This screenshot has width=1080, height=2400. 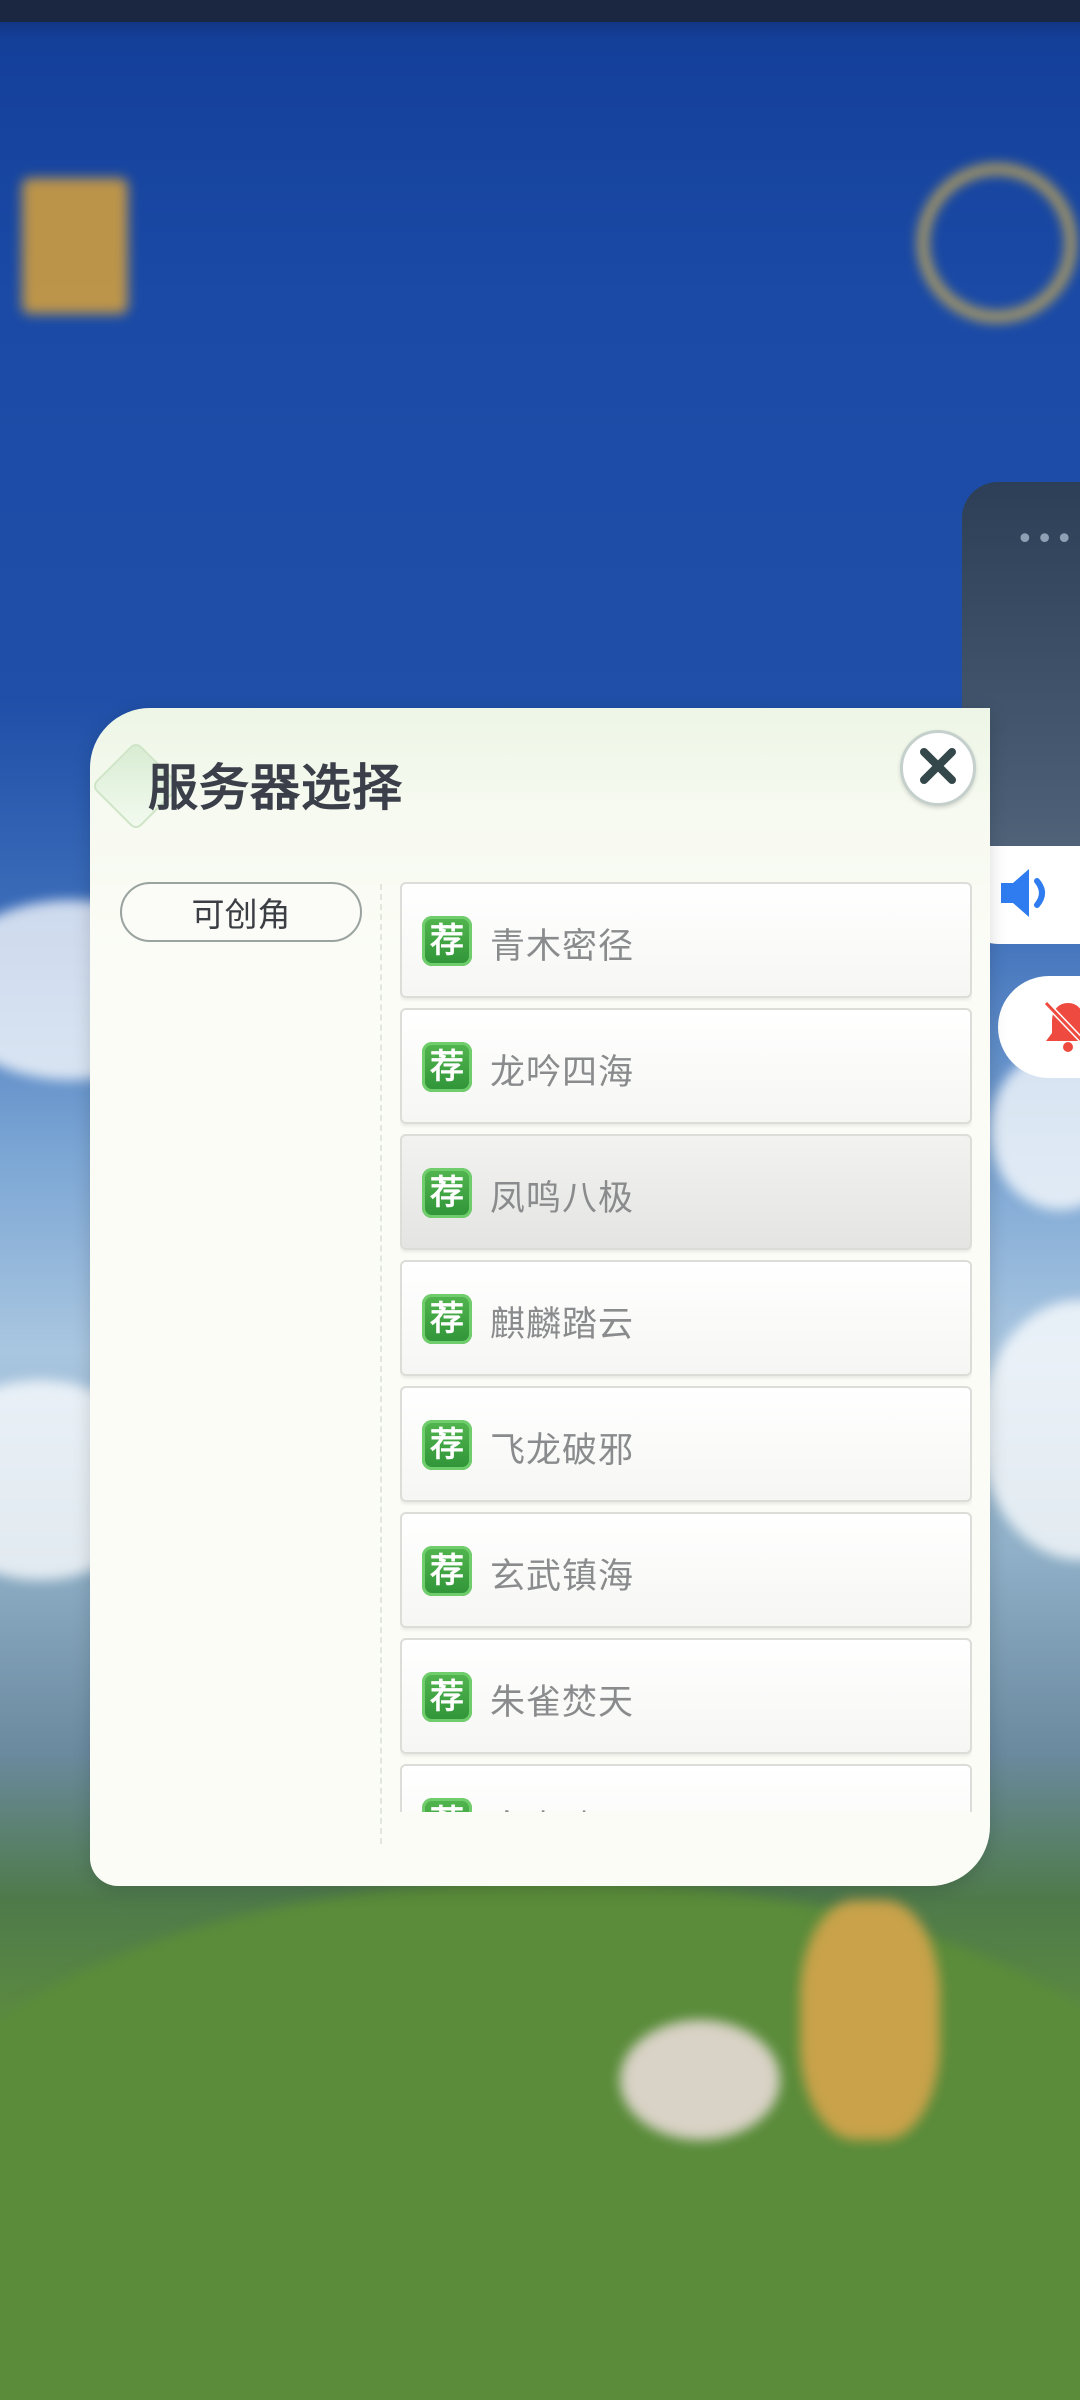 I want to click on server-name: 飞龙破邪, so click(x=562, y=1451).